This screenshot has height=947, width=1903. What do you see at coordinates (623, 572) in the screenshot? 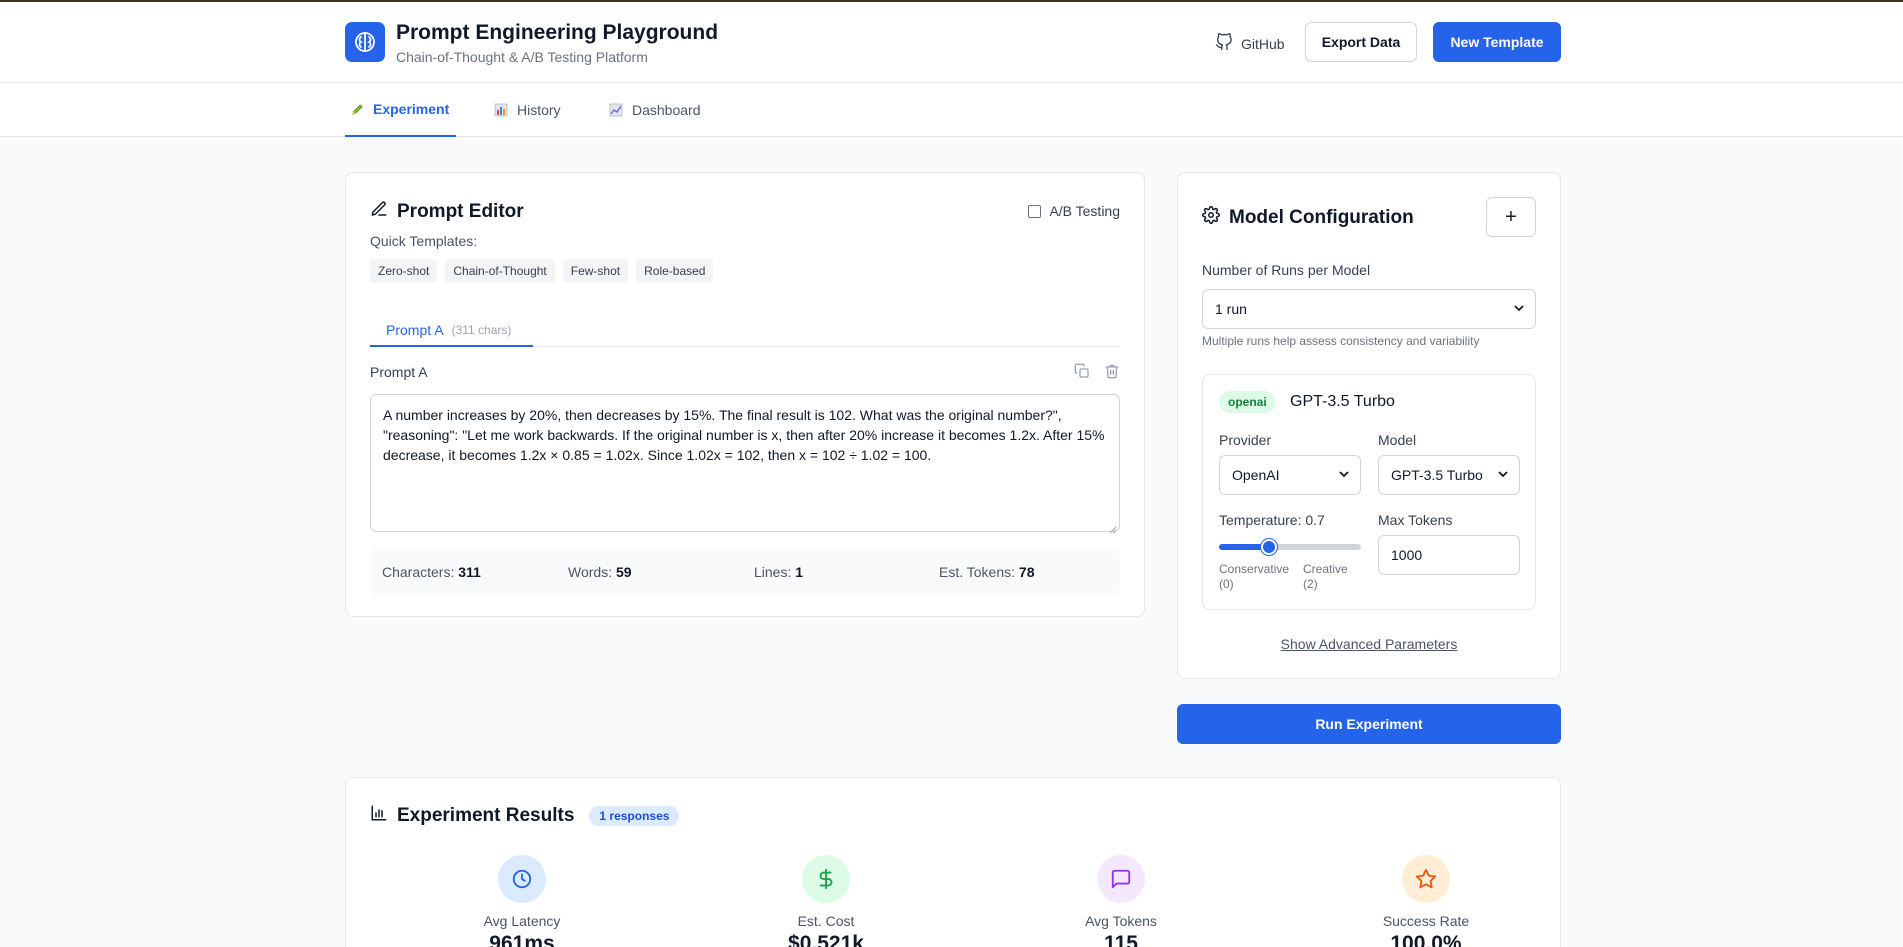
I see `stat-words-value: 59` at bounding box center [623, 572].